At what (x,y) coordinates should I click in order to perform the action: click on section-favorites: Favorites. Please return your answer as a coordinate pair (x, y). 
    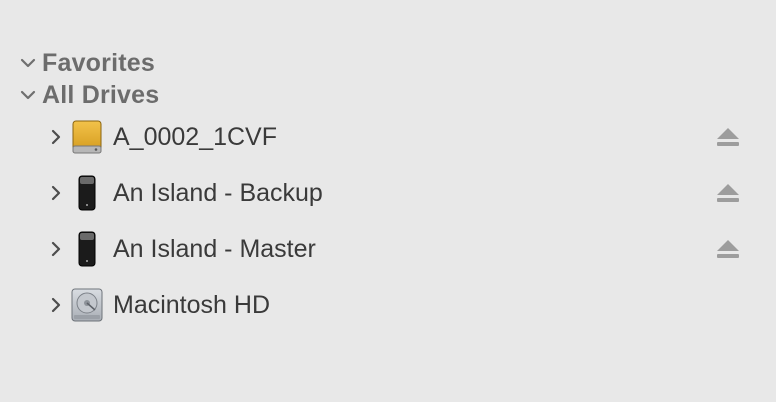
    Looking at the image, I should click on (86, 63).